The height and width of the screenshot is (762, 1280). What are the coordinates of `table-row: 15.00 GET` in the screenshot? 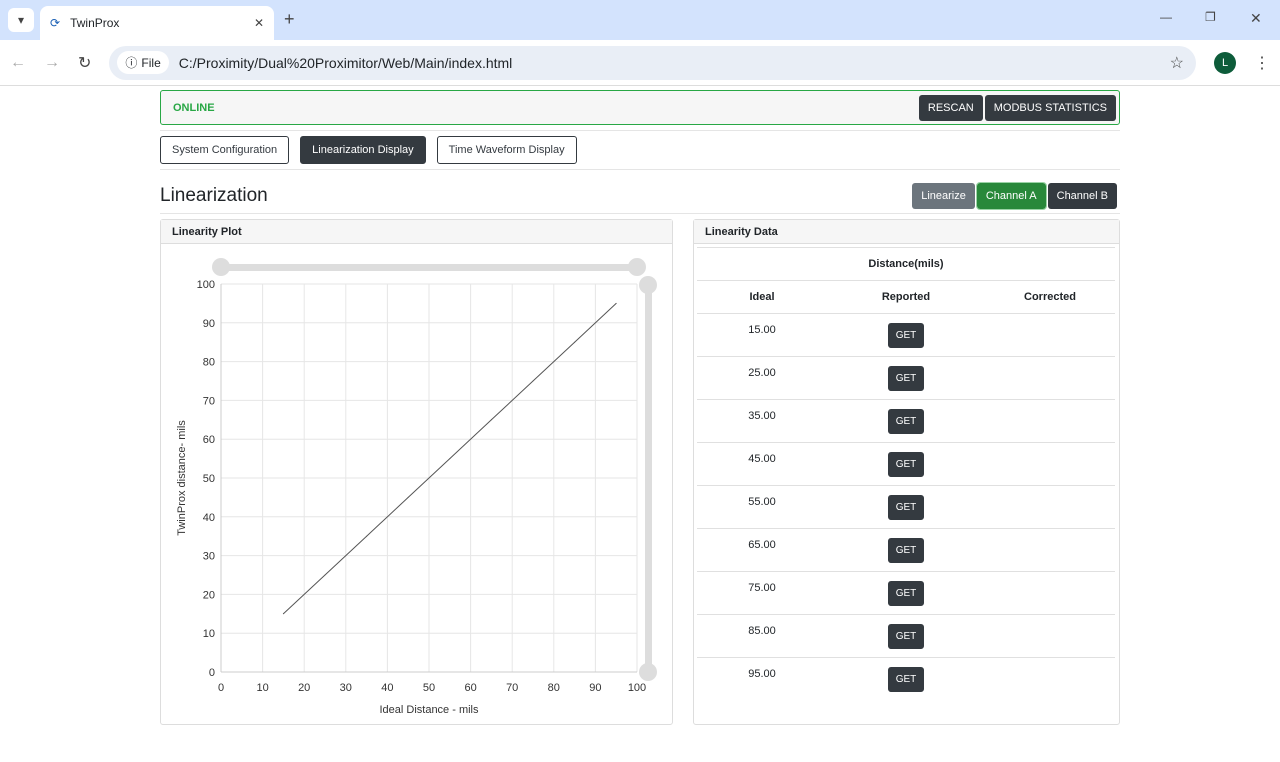 It's located at (906, 335).